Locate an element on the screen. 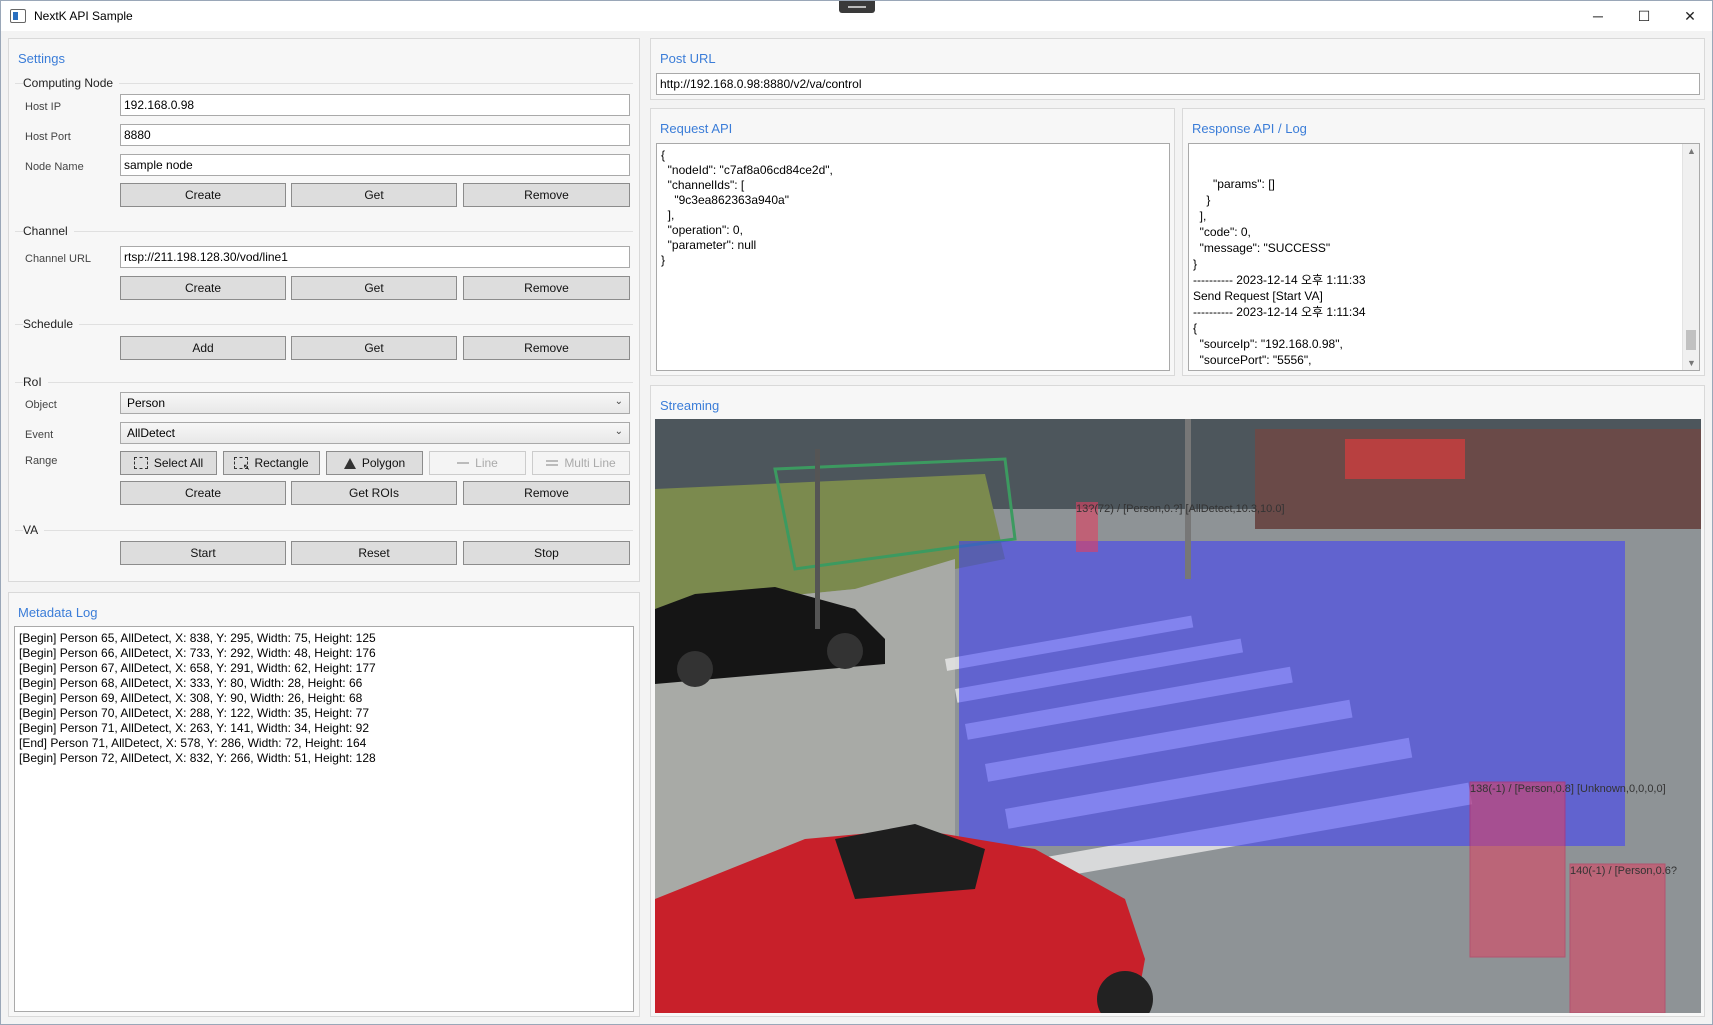 This screenshot has height=1025, width=1713. response-api-title: Response API / Log is located at coordinates (1249, 128).